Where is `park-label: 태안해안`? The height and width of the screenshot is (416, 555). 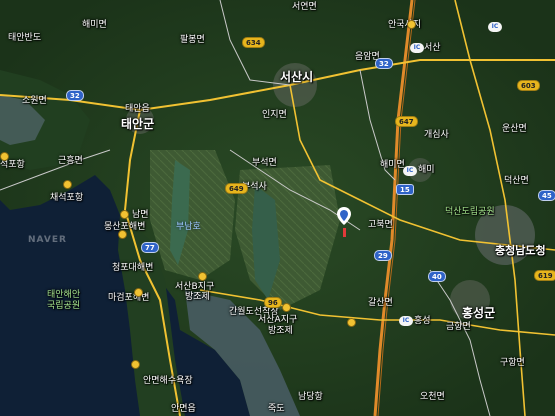 park-label: 태안해안 is located at coordinates (63, 295).